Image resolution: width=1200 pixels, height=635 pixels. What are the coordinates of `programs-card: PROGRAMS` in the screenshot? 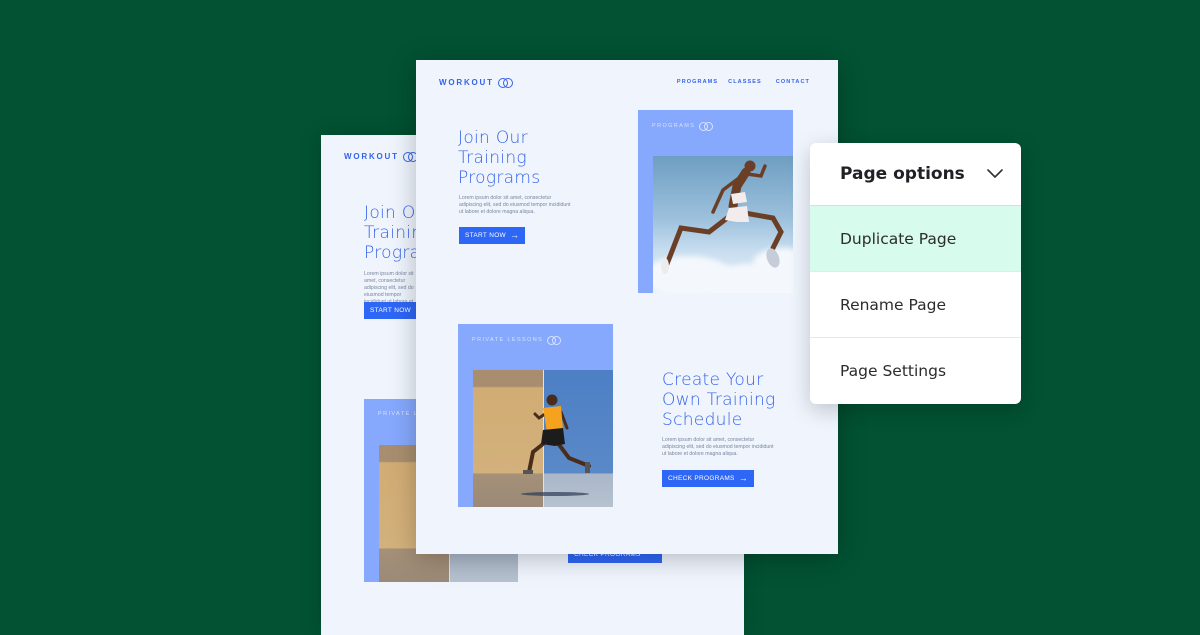 It's located at (715, 201).